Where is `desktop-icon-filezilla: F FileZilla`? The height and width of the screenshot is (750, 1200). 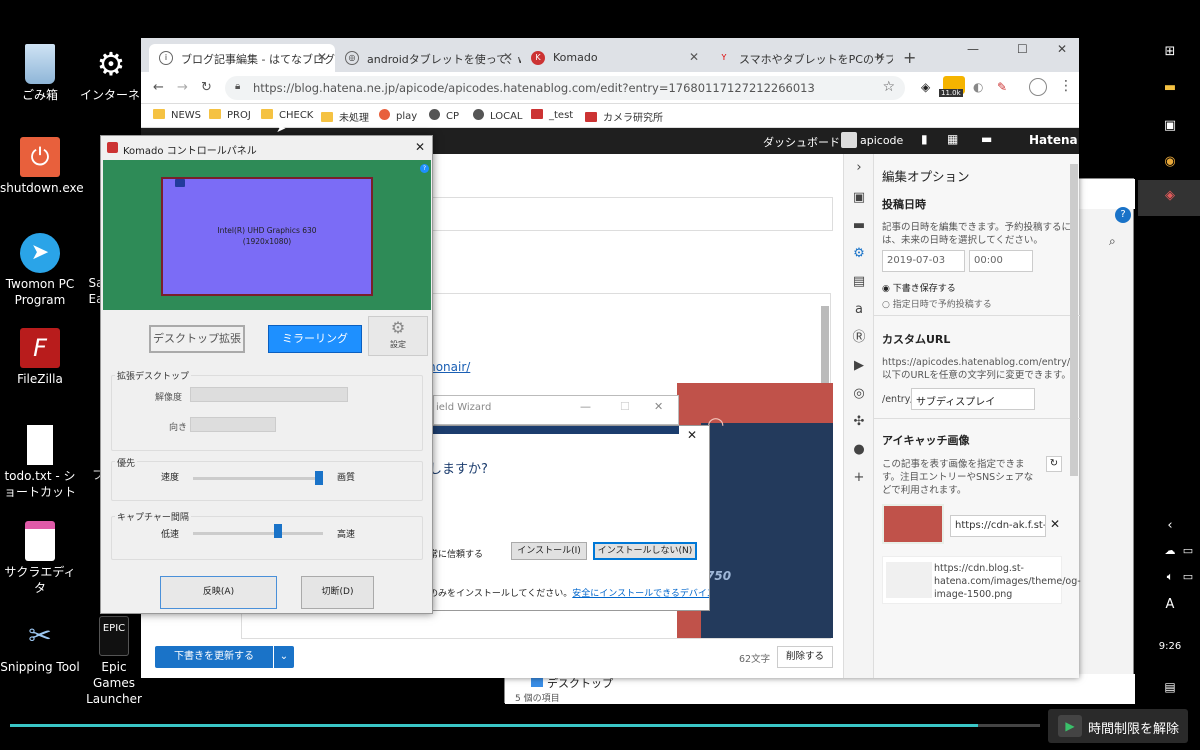
desktop-icon-filezilla: F FileZilla is located at coordinates (40, 357).